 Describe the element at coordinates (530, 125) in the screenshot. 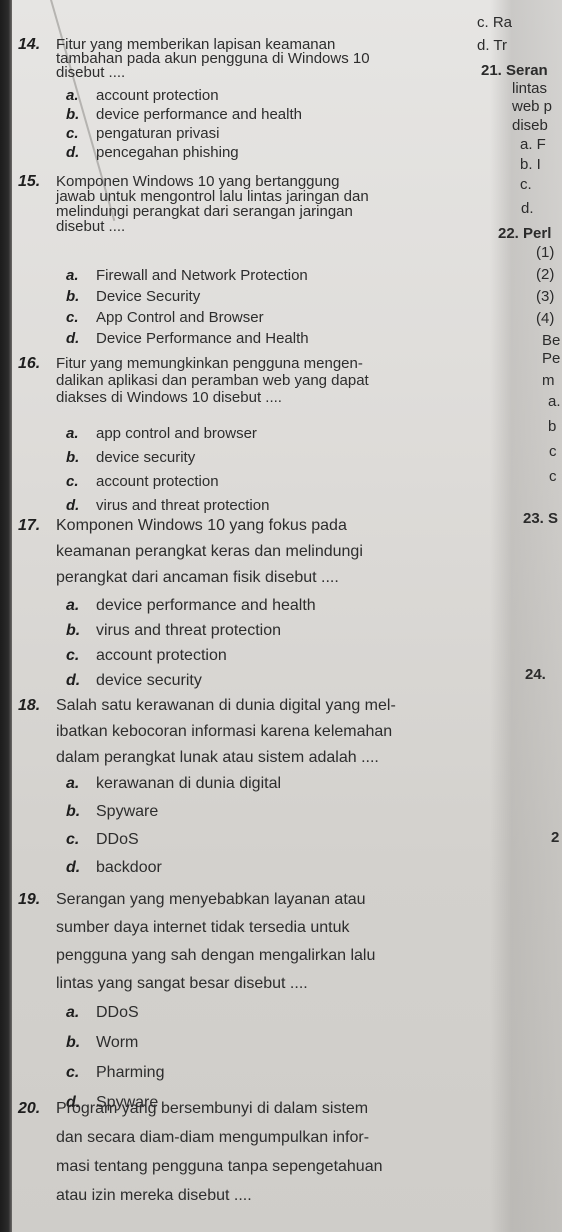

I see `right-column-fragment: diseb` at that location.